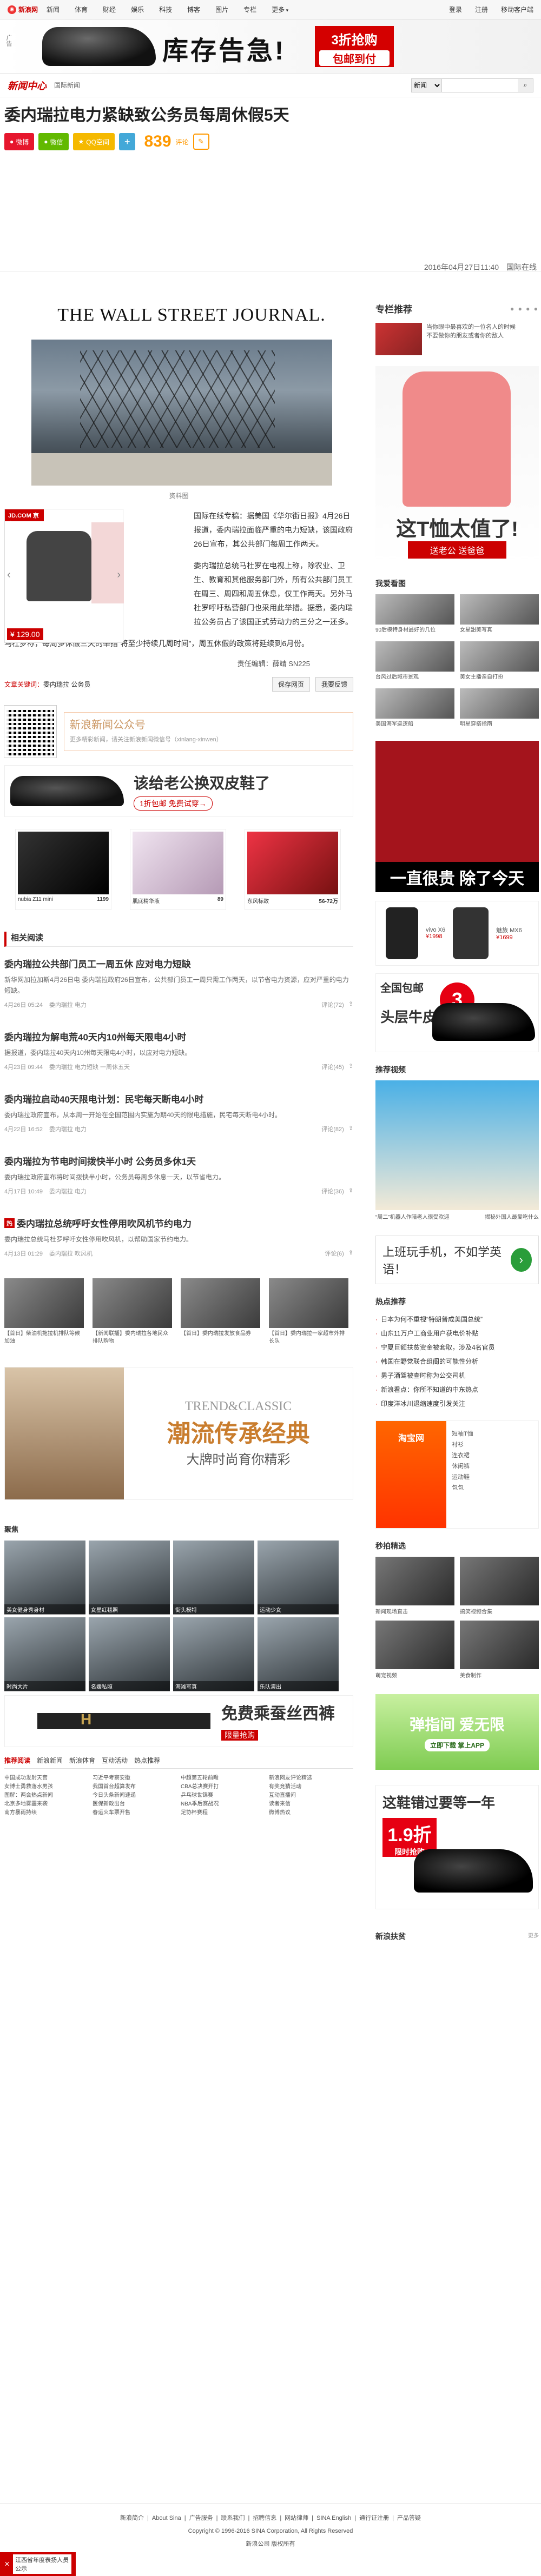 This screenshot has width=541, height=2576. Describe the element at coordinates (333, 1004) in the screenshot. I see `news-comments: 评论(72)` at that location.